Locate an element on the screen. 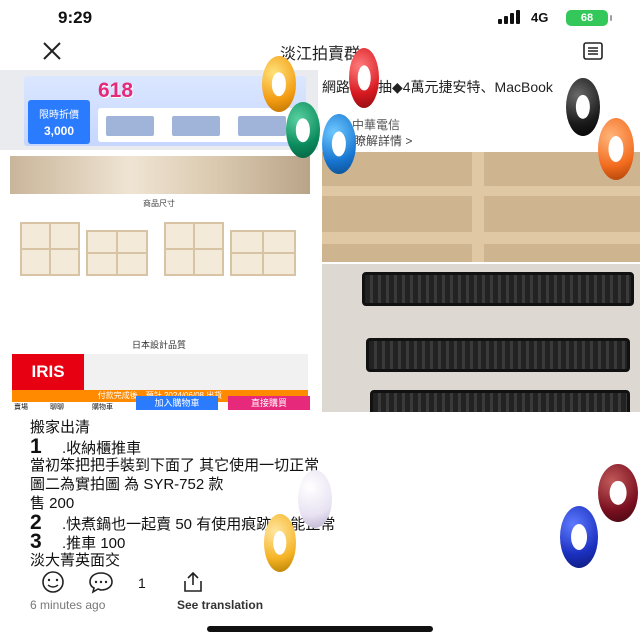 The image size is (640, 640). desc-line: 3 .推車 100 is located at coordinates (78, 541).